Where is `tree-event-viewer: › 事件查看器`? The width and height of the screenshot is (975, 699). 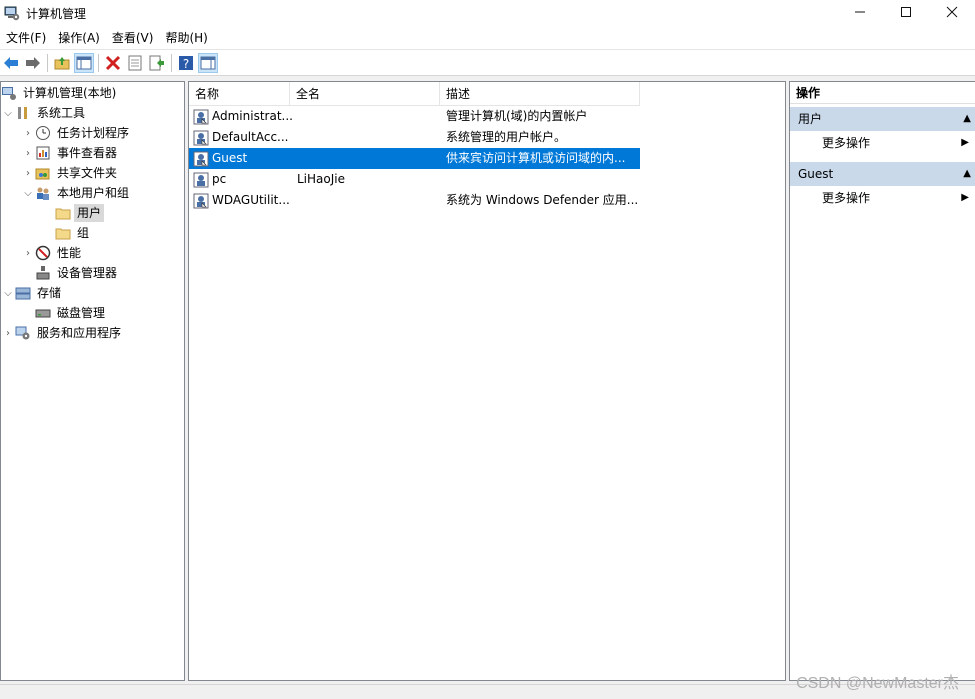 tree-event-viewer: › 事件查看器 is located at coordinates (70, 153).